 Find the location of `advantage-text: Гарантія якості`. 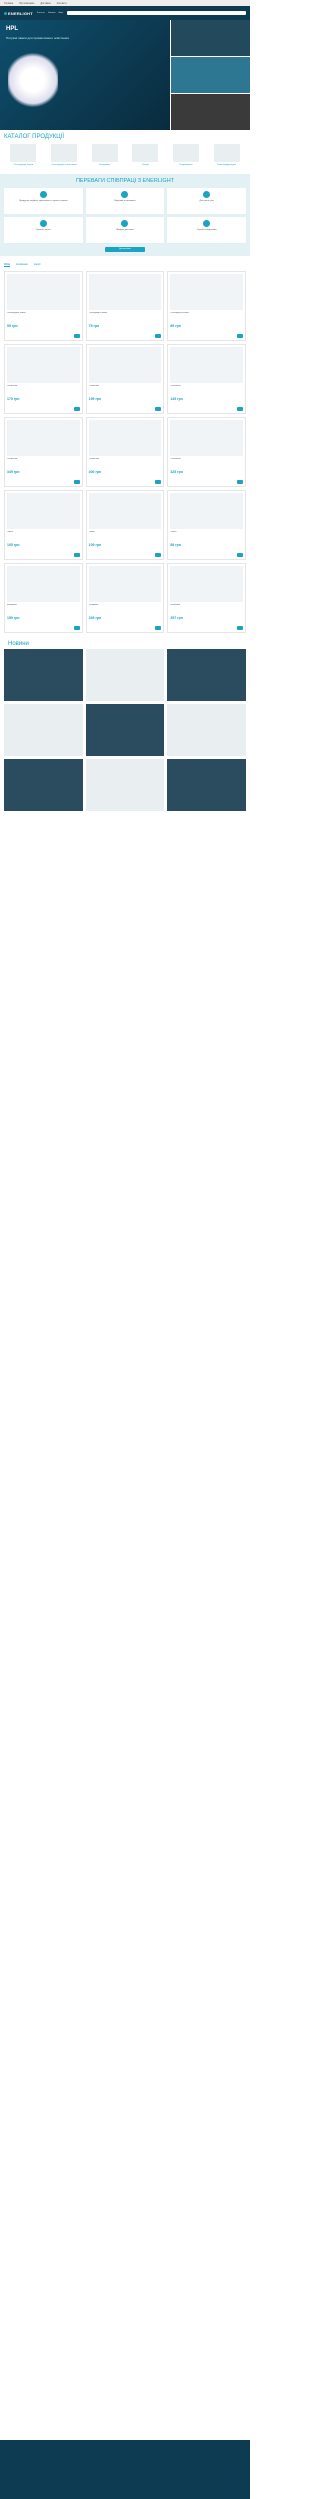

advantage-text: Гарантія якості is located at coordinates (43, 230).